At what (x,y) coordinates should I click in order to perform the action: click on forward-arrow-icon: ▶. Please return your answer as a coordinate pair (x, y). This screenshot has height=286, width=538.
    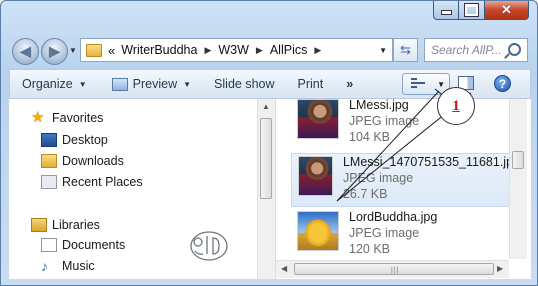
    Looking at the image, I should click on (54, 51).